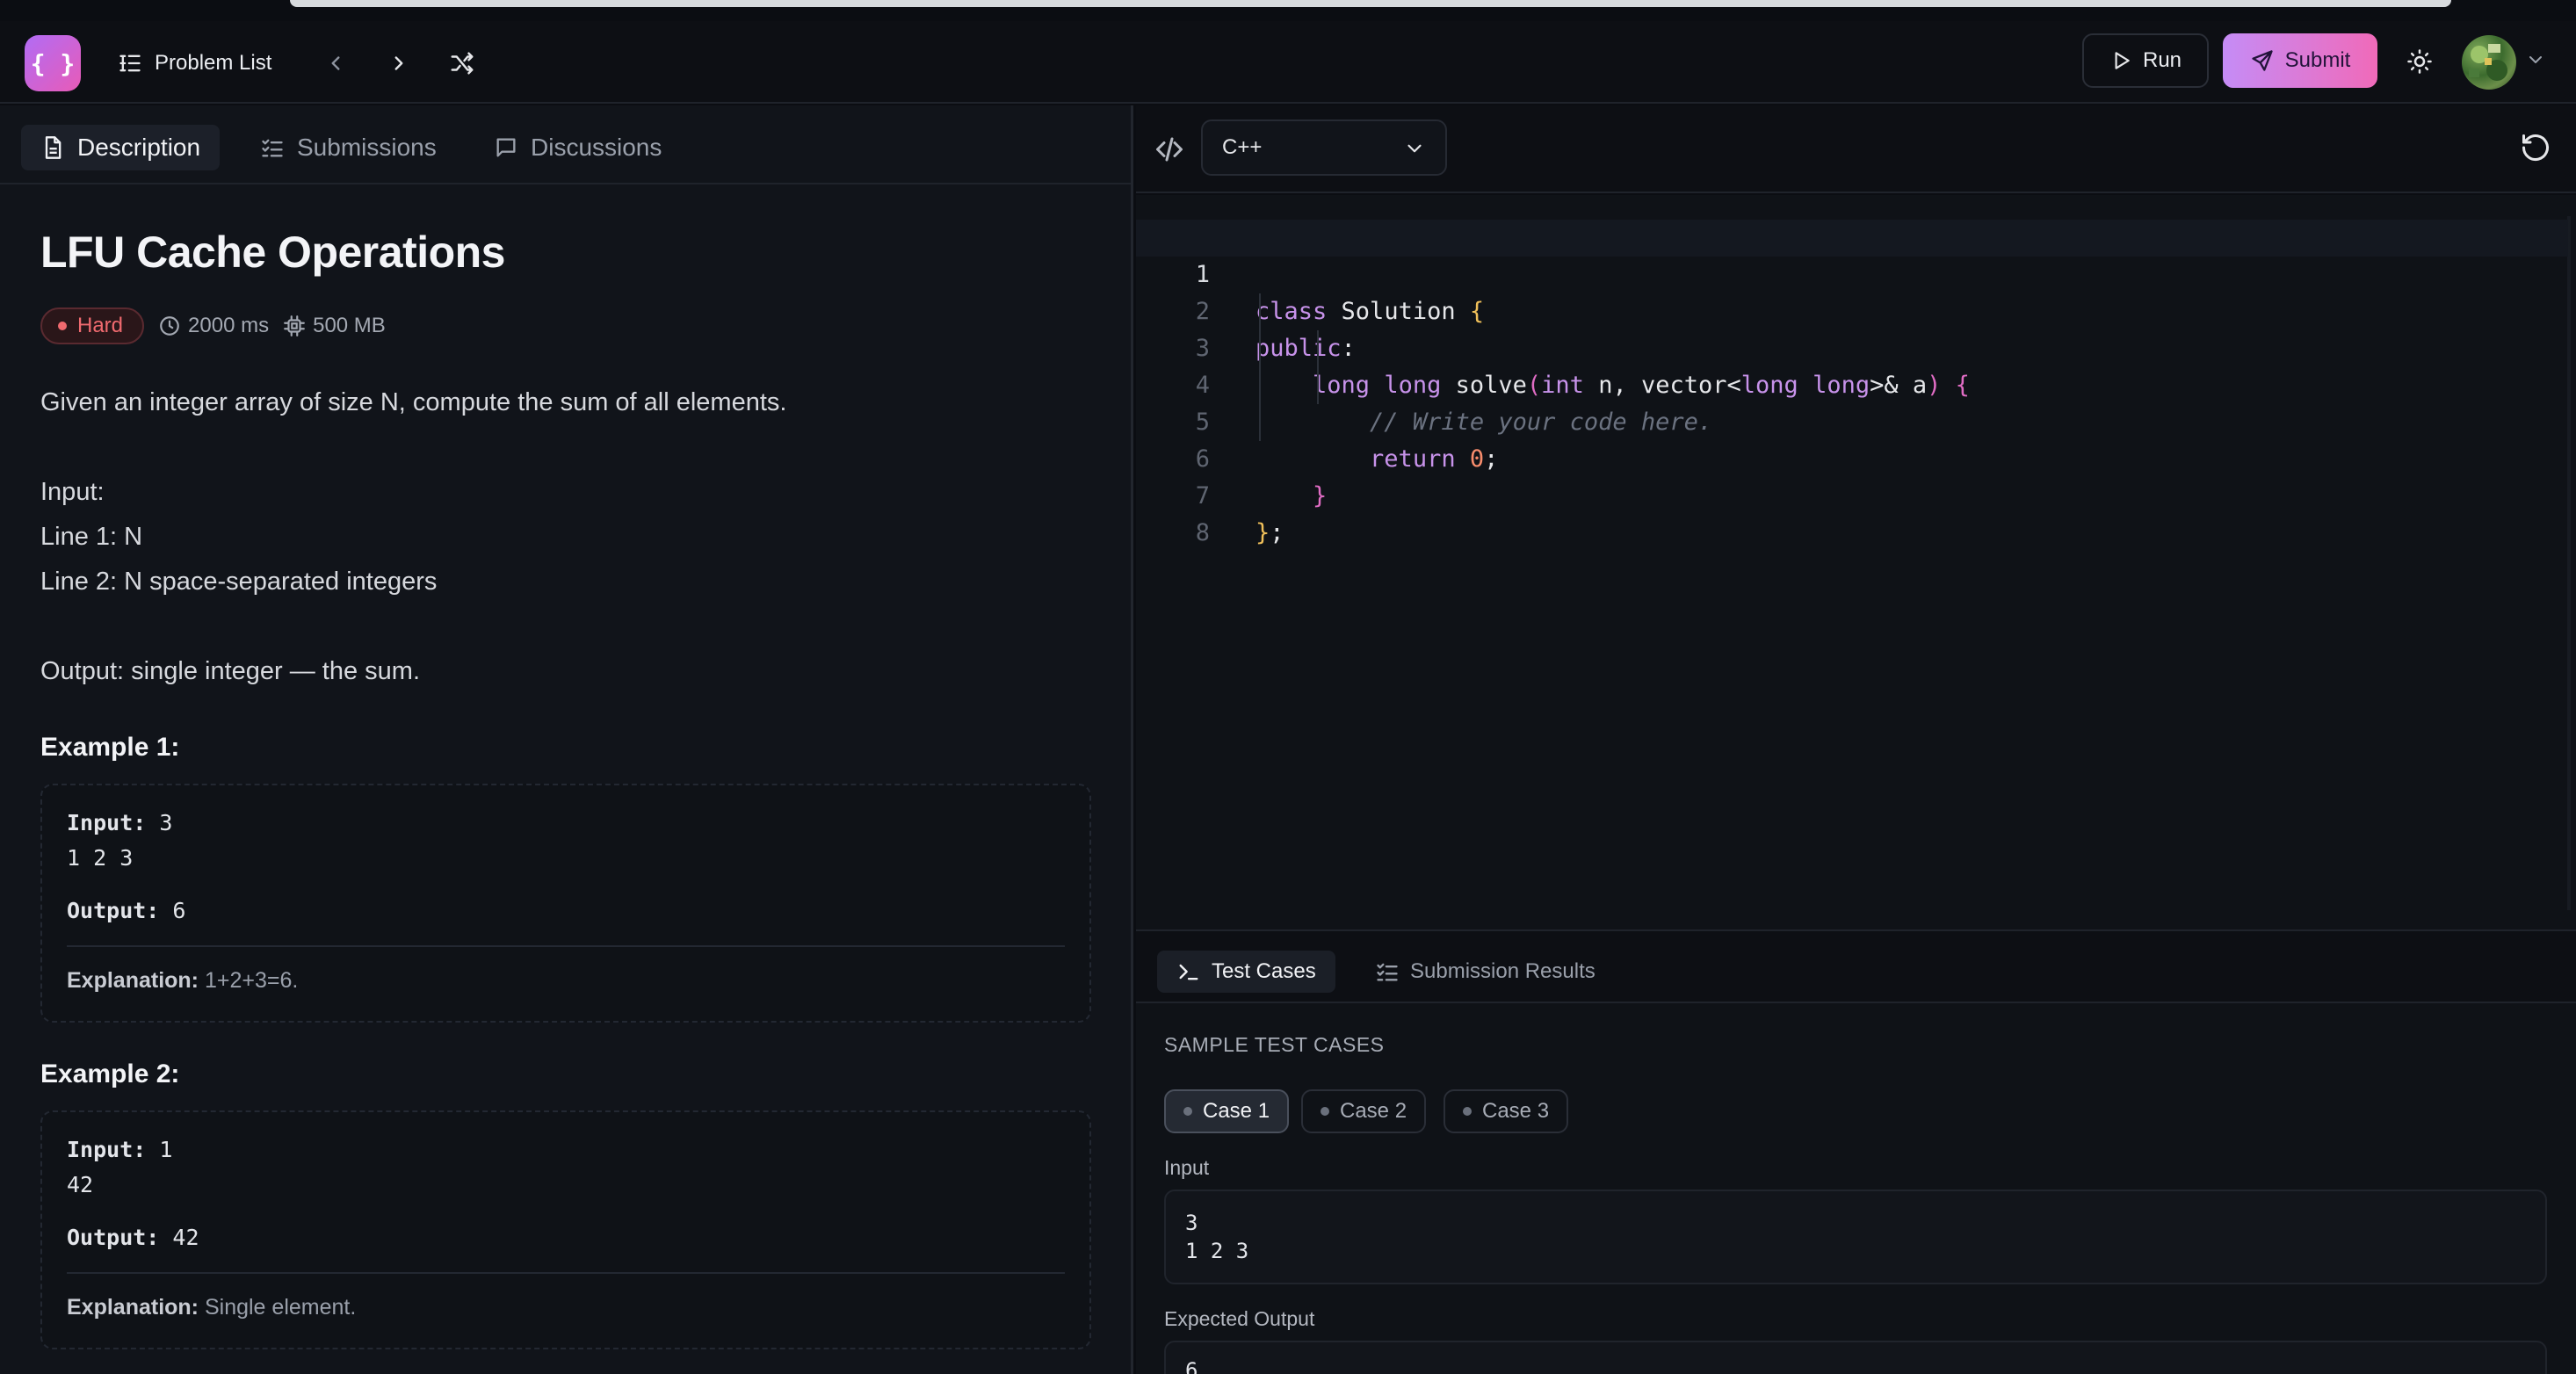 This screenshot has width=2576, height=1374. I want to click on account-menu-button, so click(2538, 62).